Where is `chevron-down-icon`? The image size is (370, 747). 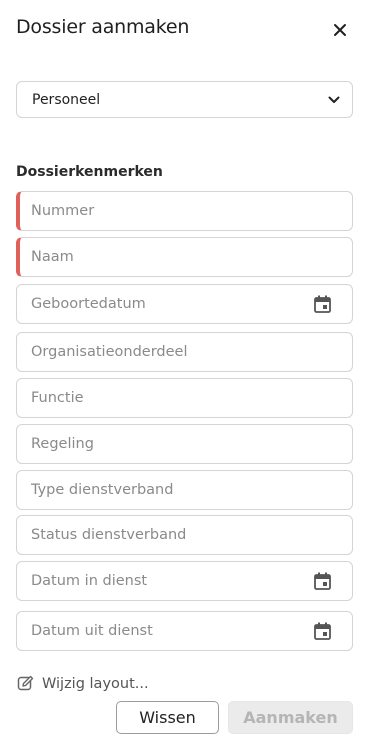
chevron-down-icon is located at coordinates (334, 99).